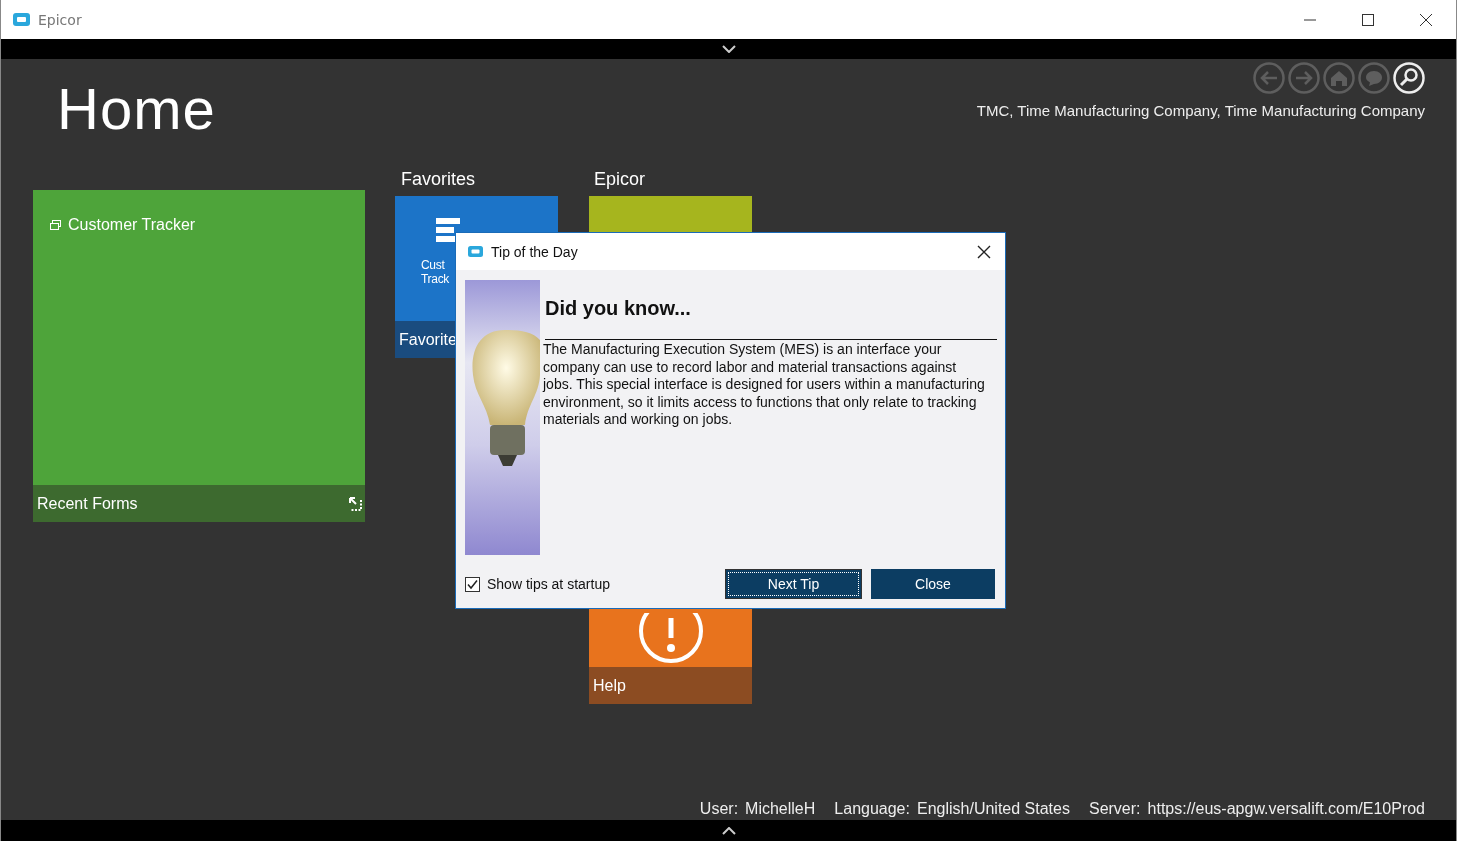  Describe the element at coordinates (87, 503) in the screenshot. I see `tile-label: Recent Forms` at that location.